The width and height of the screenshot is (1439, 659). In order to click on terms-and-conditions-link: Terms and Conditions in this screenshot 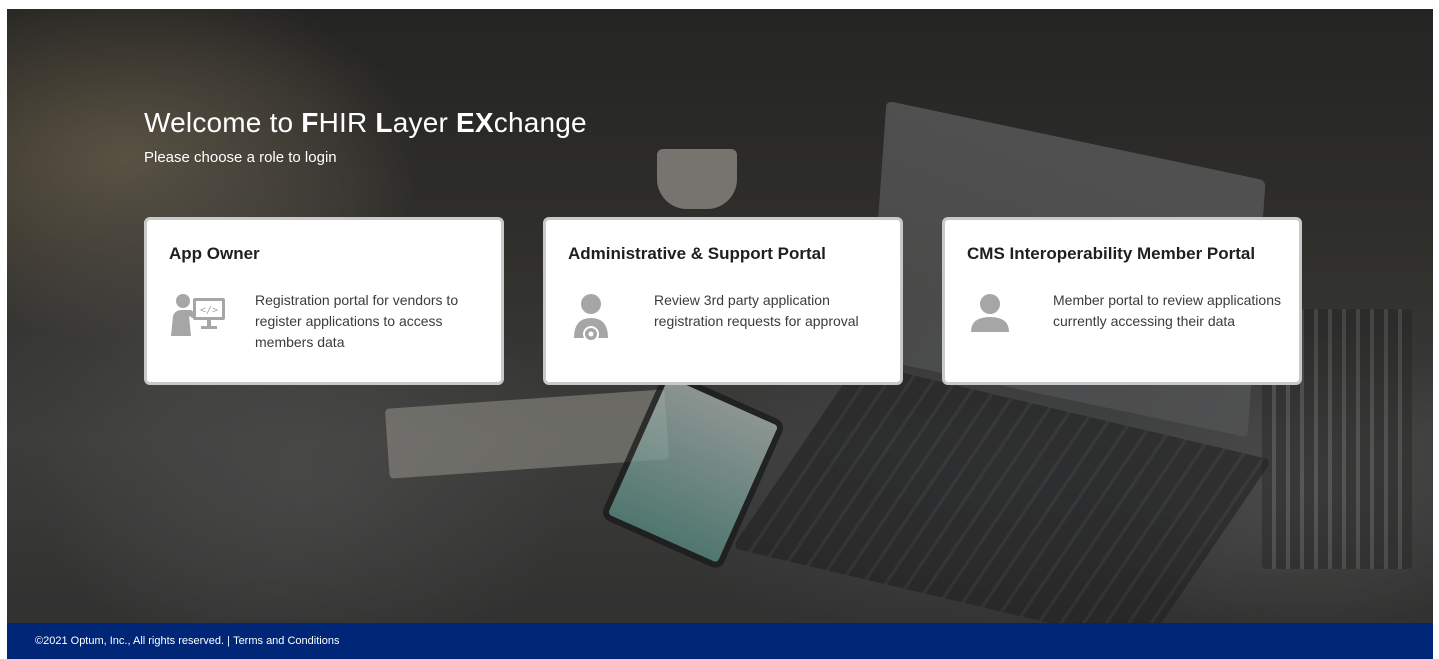, I will do `click(286, 641)`.